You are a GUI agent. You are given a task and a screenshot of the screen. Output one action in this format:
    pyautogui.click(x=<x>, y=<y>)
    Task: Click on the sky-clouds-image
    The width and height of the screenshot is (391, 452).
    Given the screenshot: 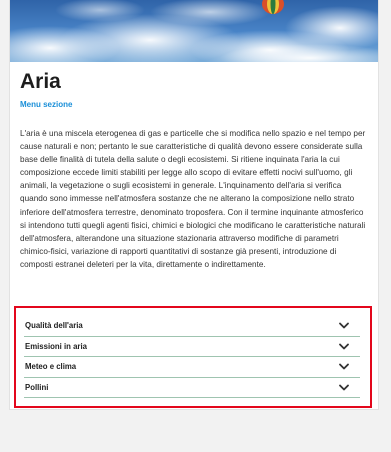 What is the action you would take?
    pyautogui.click(x=194, y=31)
    